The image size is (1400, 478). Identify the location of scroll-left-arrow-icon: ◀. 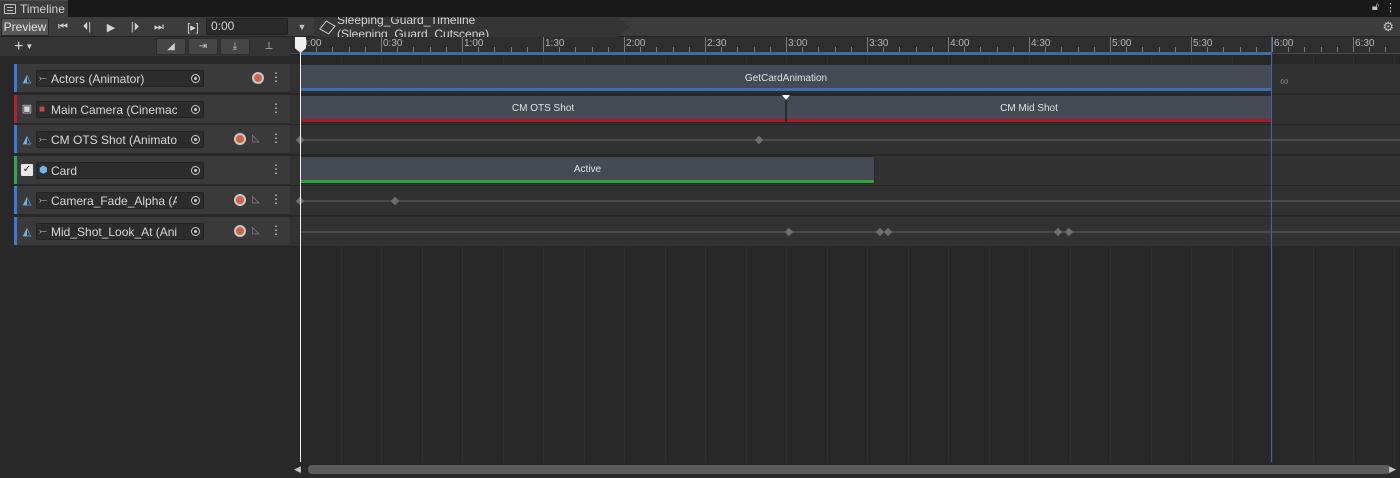
(297, 469).